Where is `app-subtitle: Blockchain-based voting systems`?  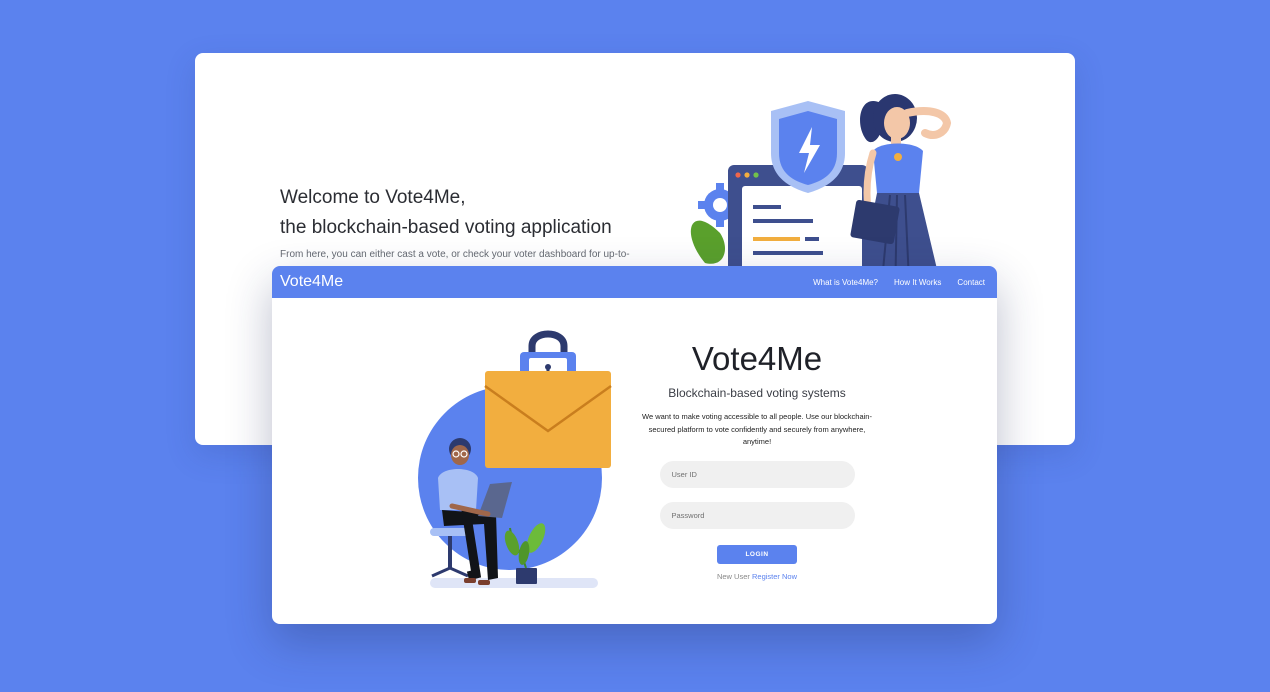
app-subtitle: Blockchain-based voting systems is located at coordinates (757, 393).